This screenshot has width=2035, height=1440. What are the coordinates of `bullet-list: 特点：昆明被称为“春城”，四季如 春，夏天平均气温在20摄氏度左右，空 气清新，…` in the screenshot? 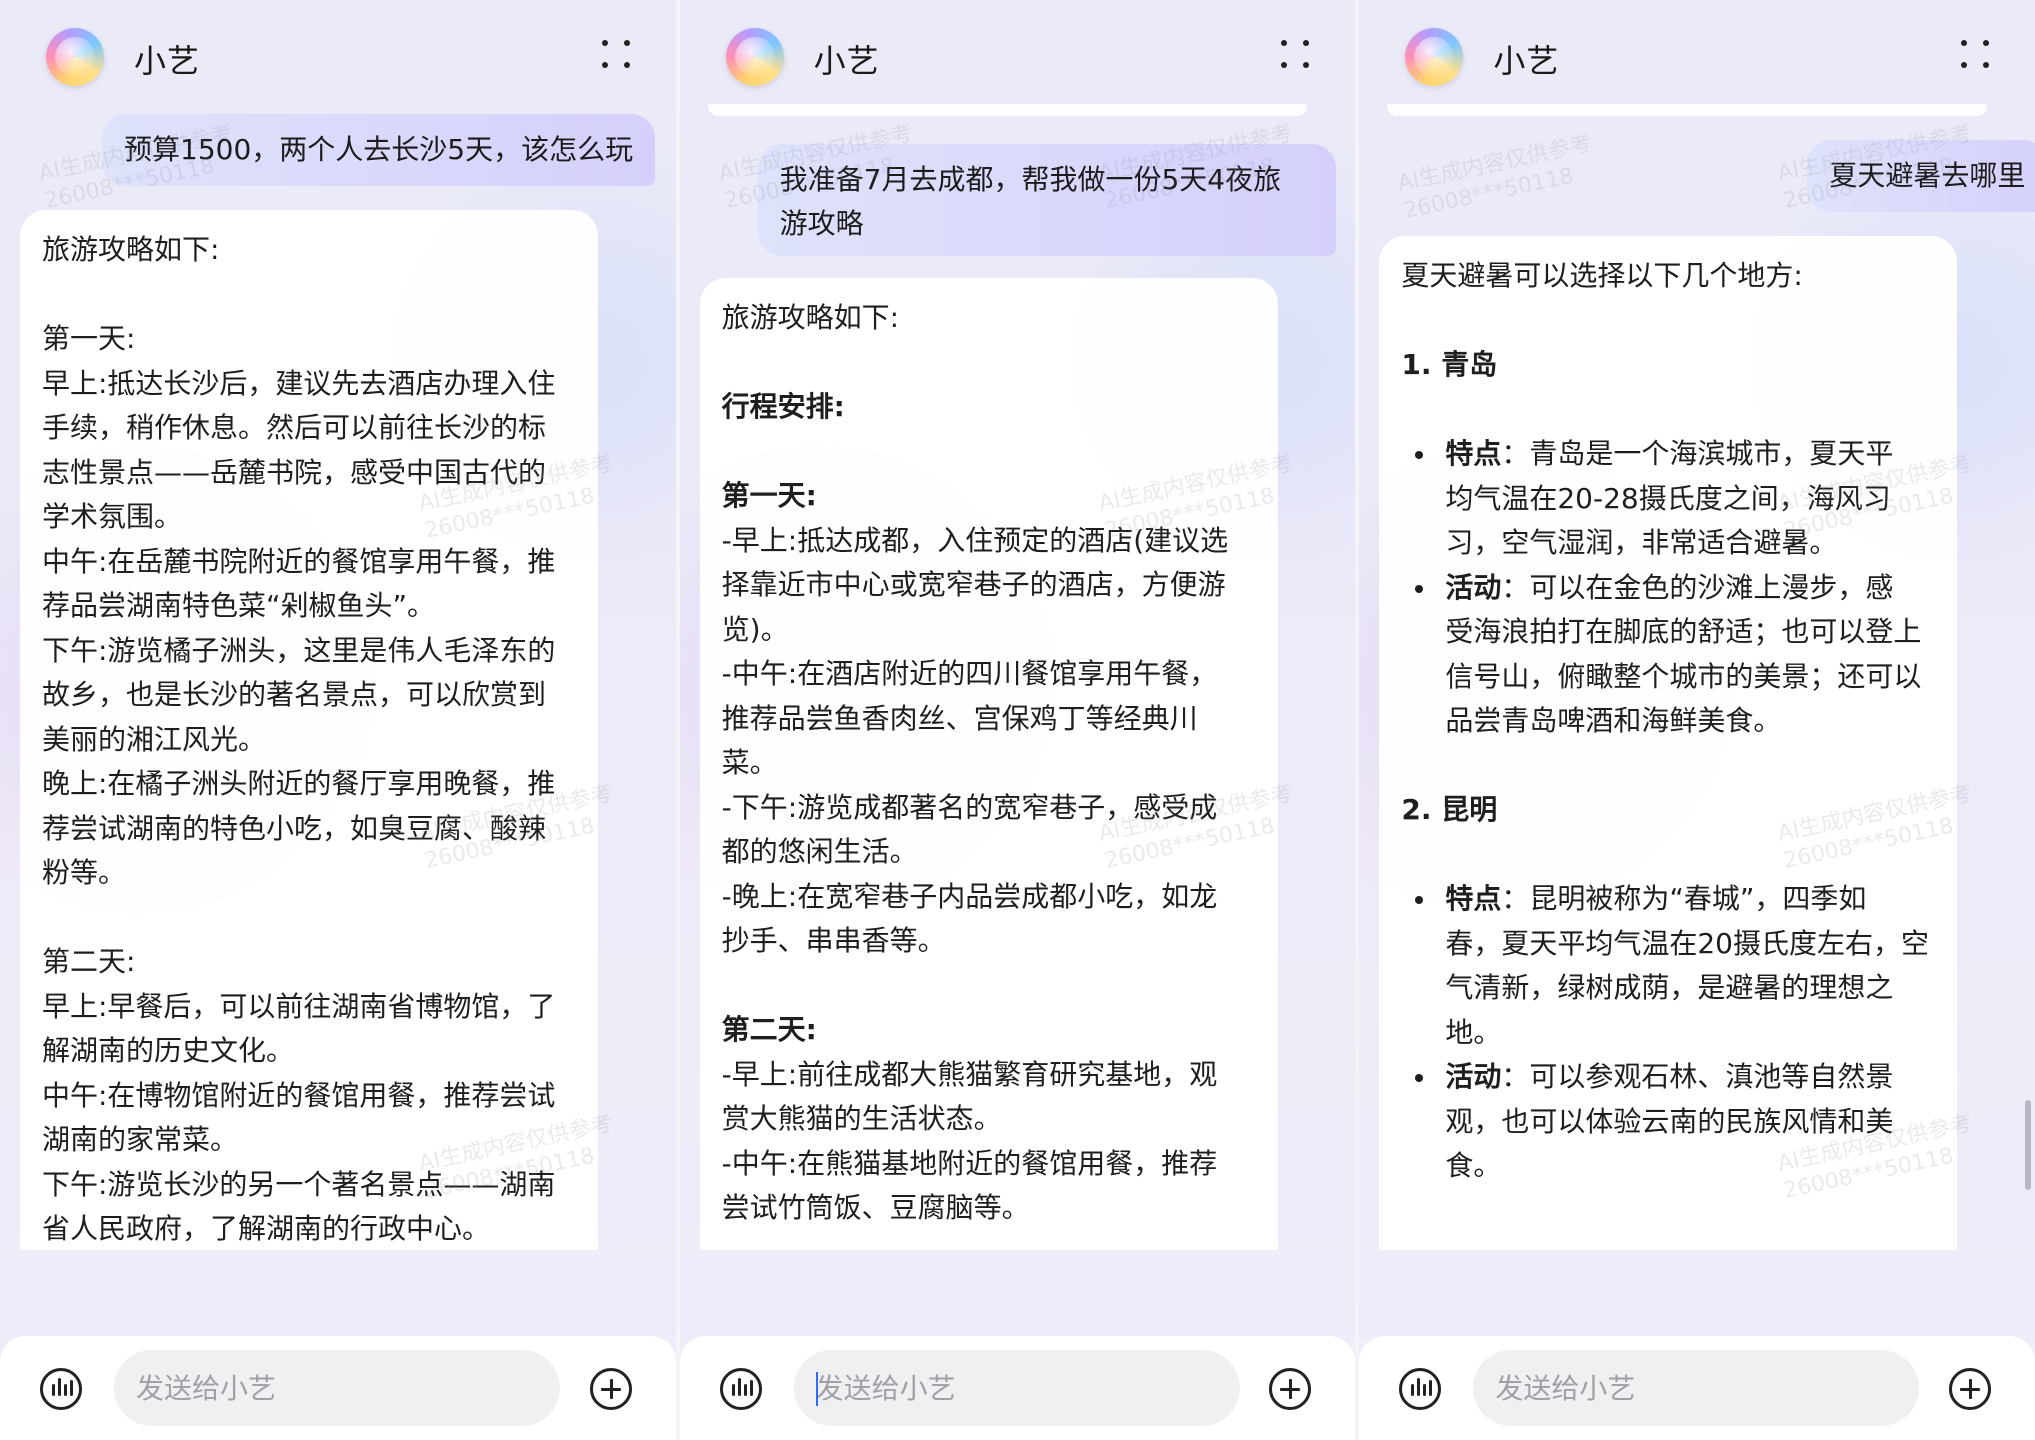 It's located at (1668, 1033).